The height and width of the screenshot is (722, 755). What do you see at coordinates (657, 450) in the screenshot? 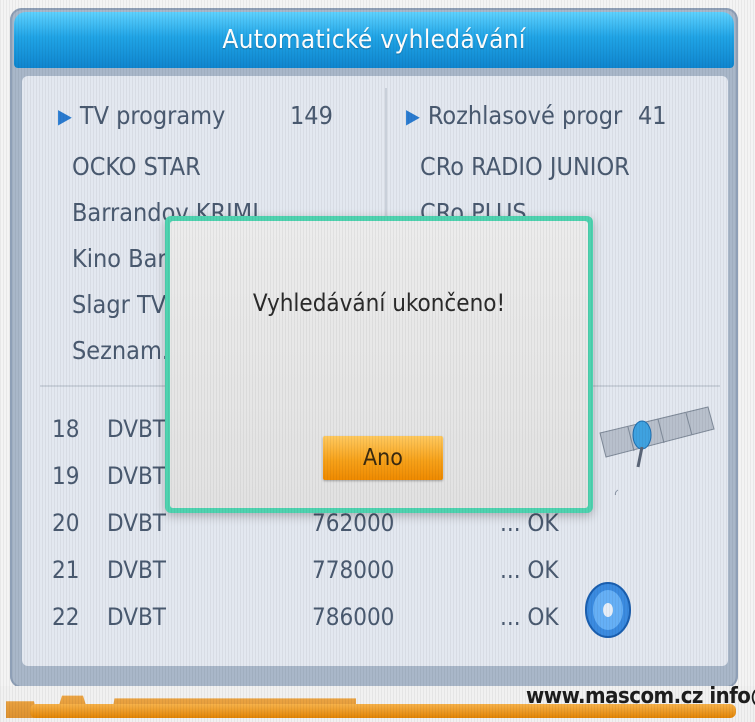
I see `satellite-icon` at bounding box center [657, 450].